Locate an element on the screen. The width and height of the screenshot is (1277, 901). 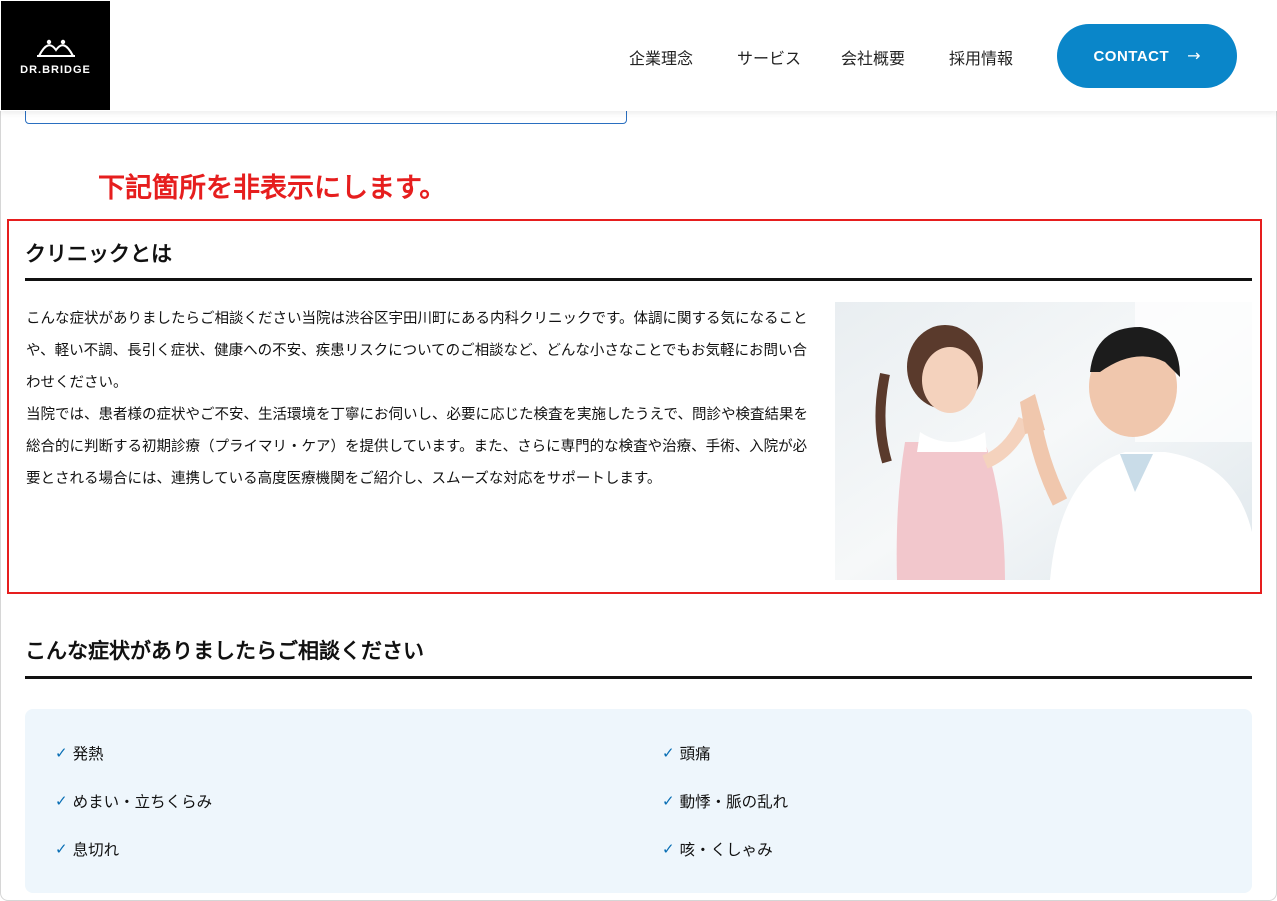
hide-annotation: 下記箇所を非表示にします。 is located at coordinates (272, 188).